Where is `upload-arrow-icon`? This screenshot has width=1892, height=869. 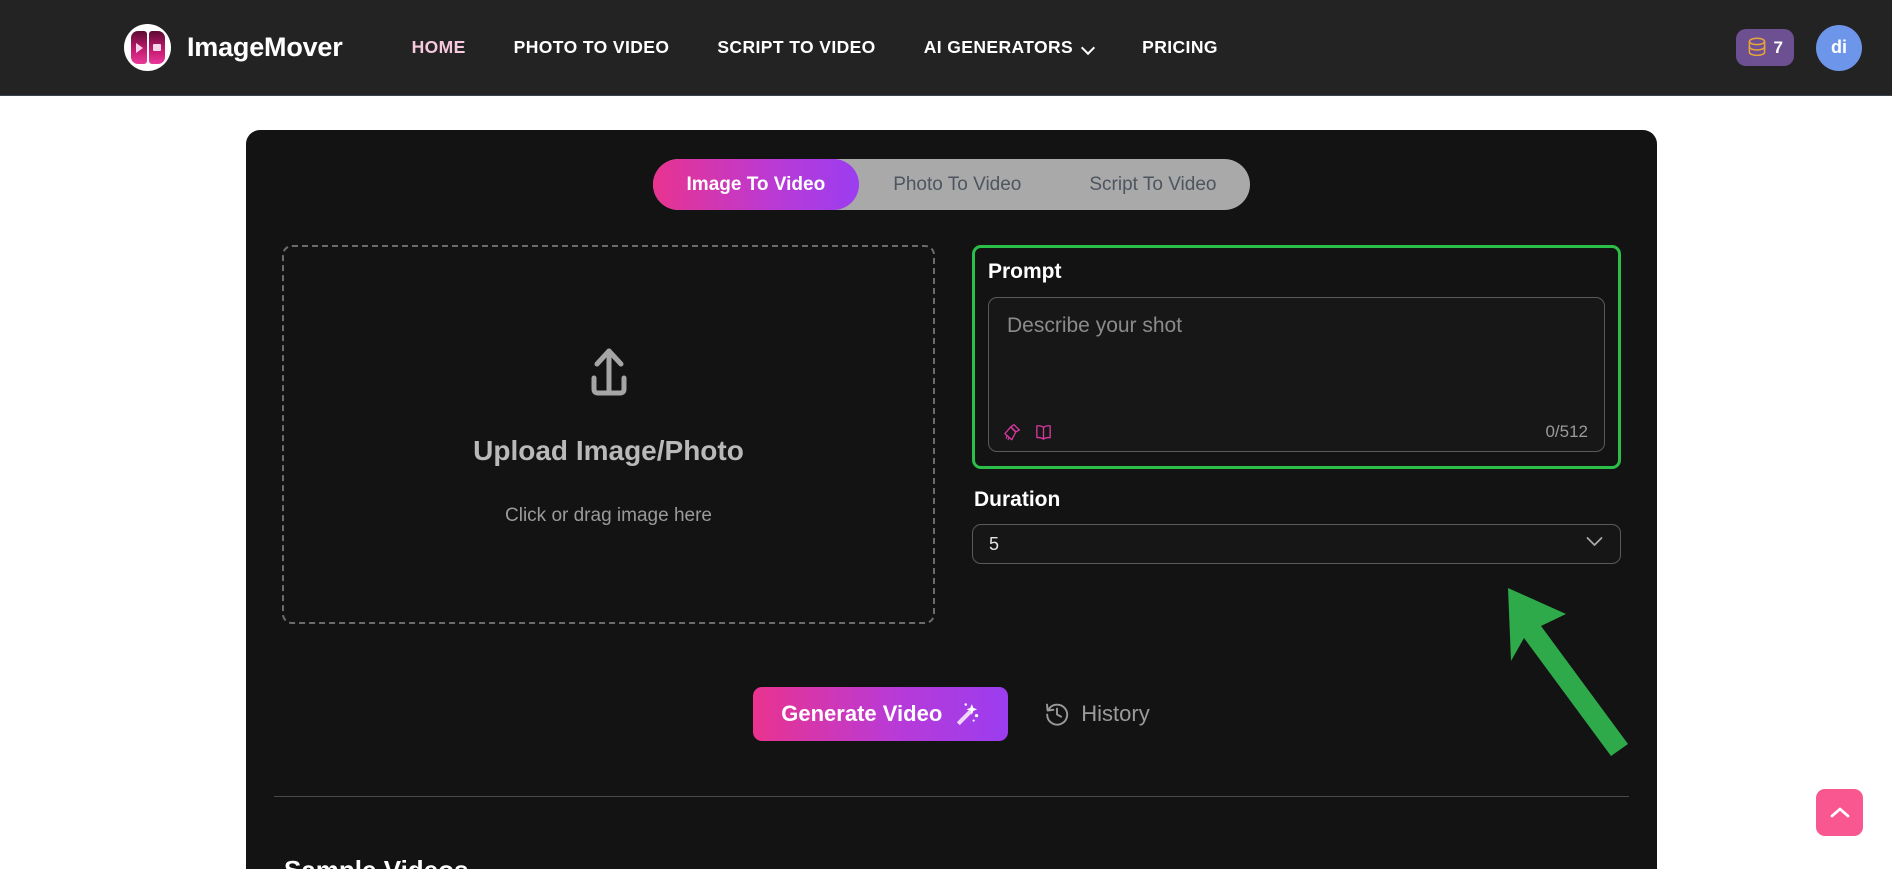 upload-arrow-icon is located at coordinates (609, 374).